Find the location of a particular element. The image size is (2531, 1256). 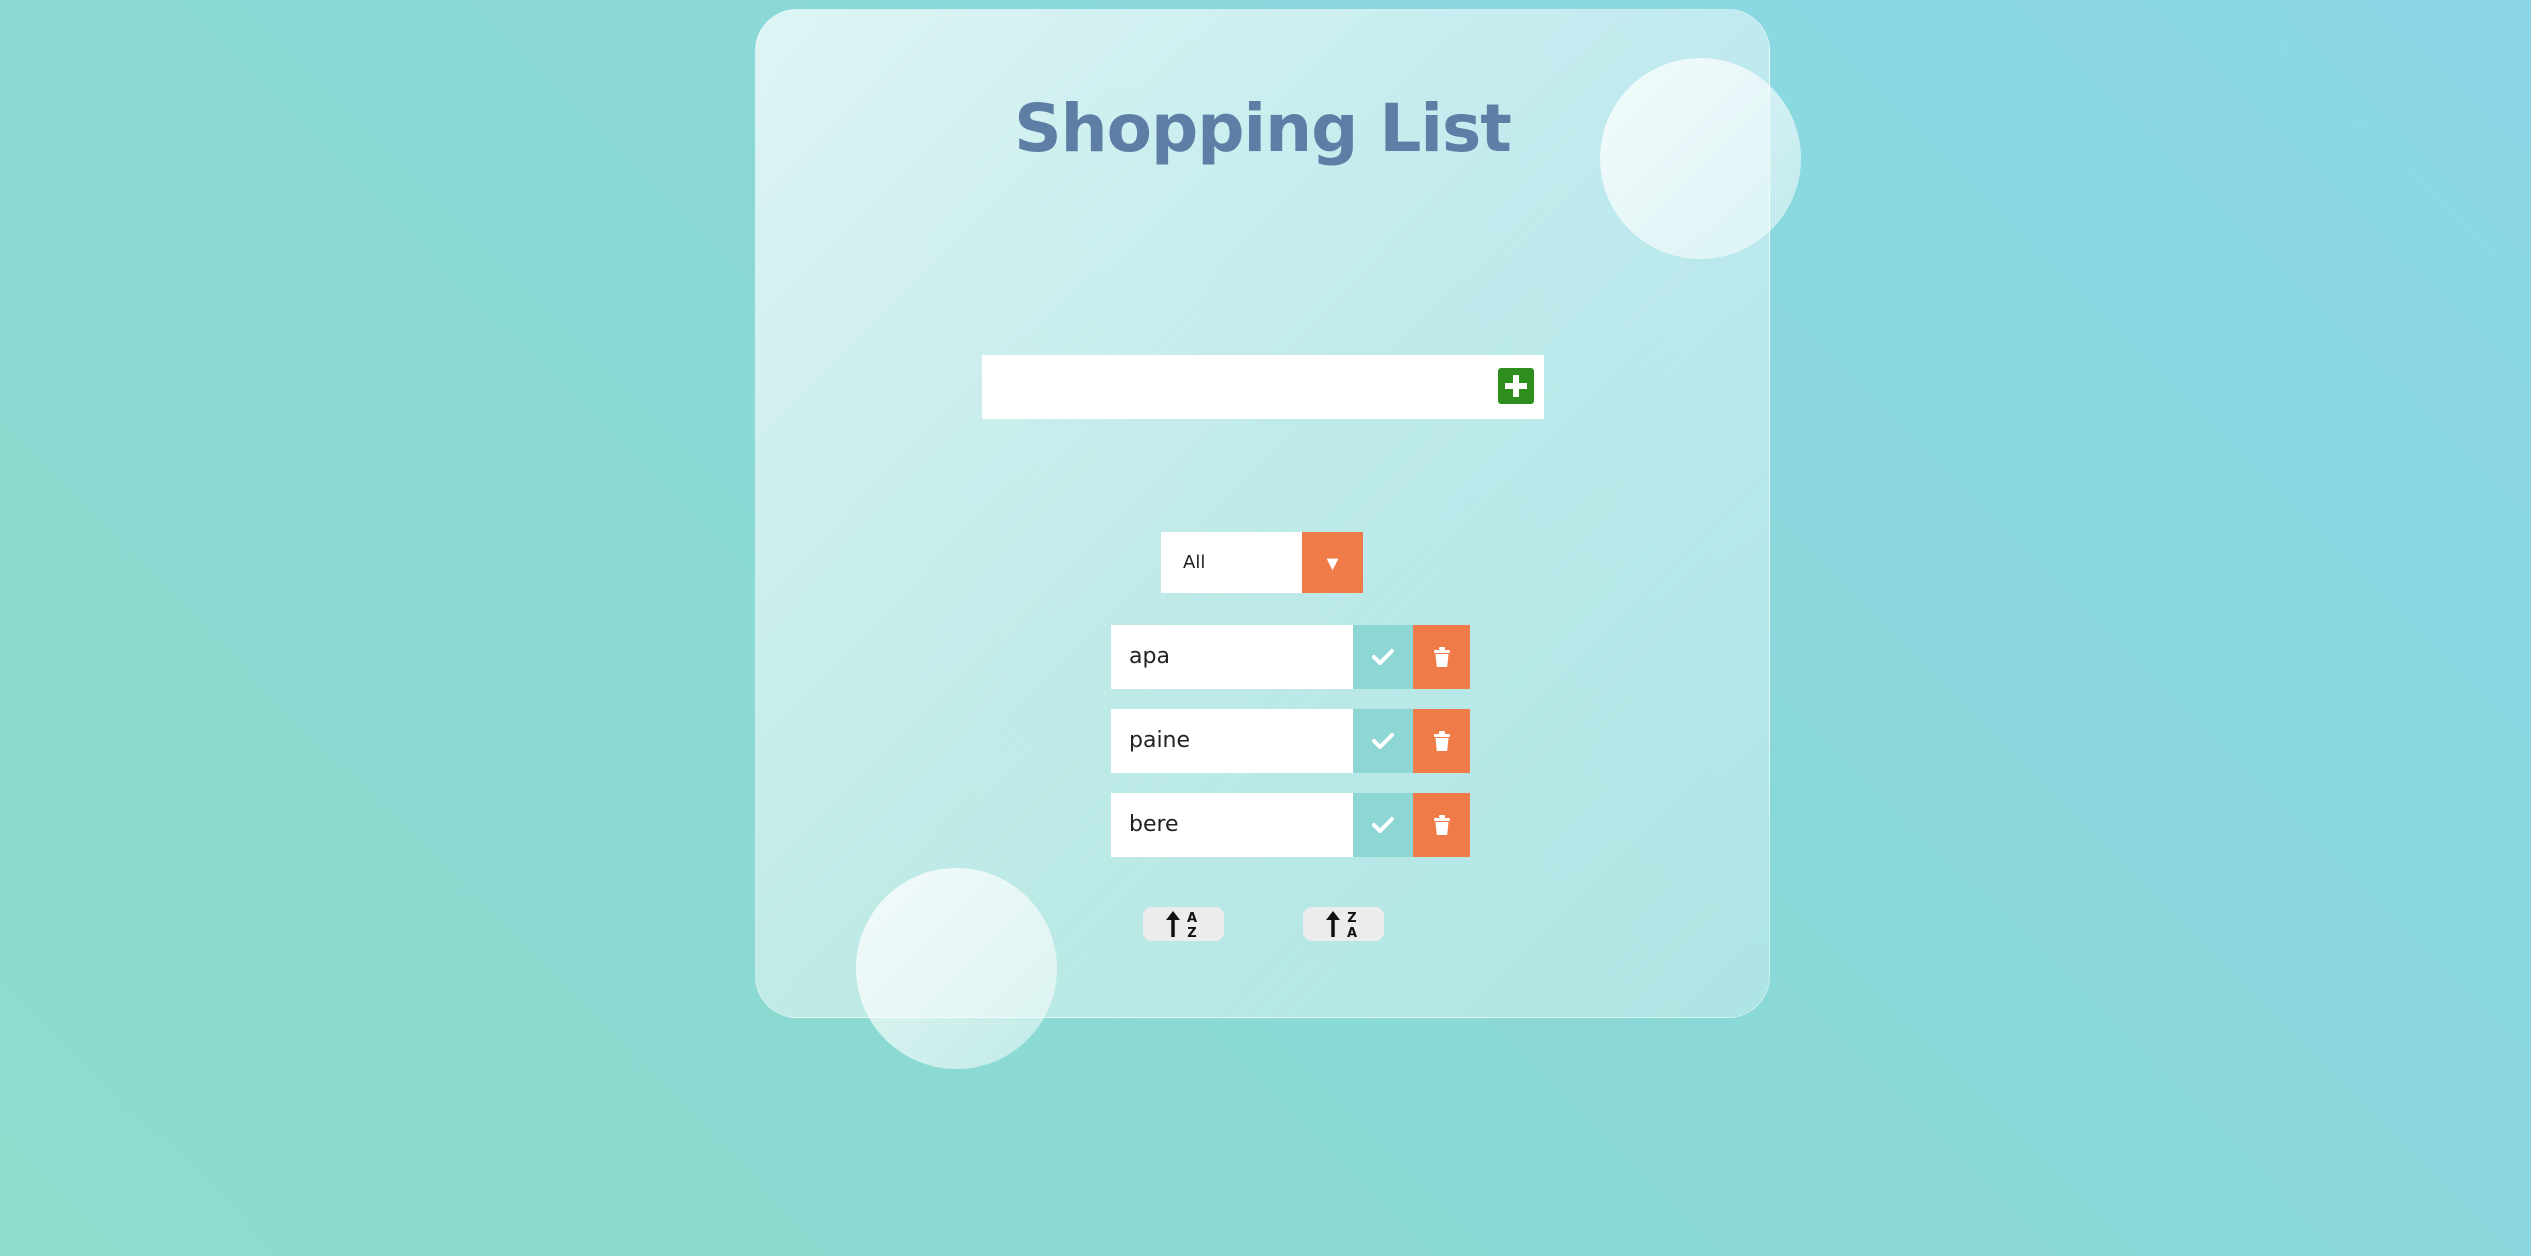

sort-asc-letter-top: A is located at coordinates (1191, 918).